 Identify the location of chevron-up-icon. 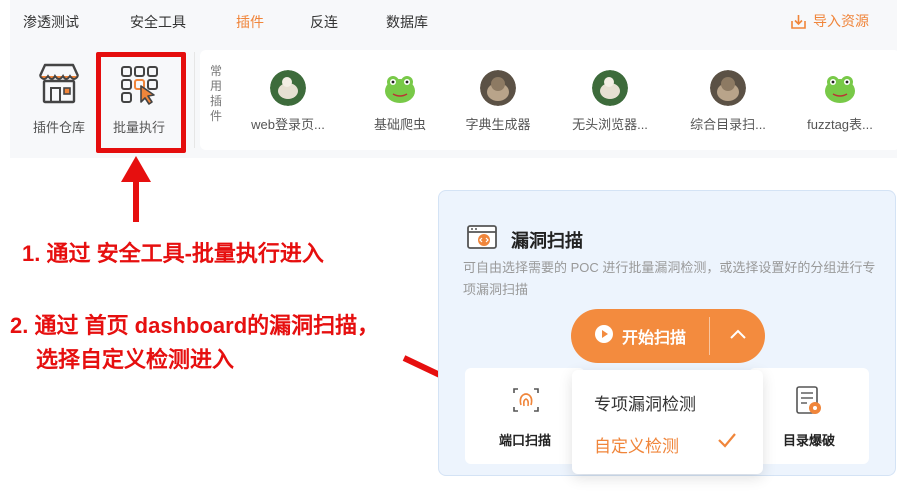
(738, 336).